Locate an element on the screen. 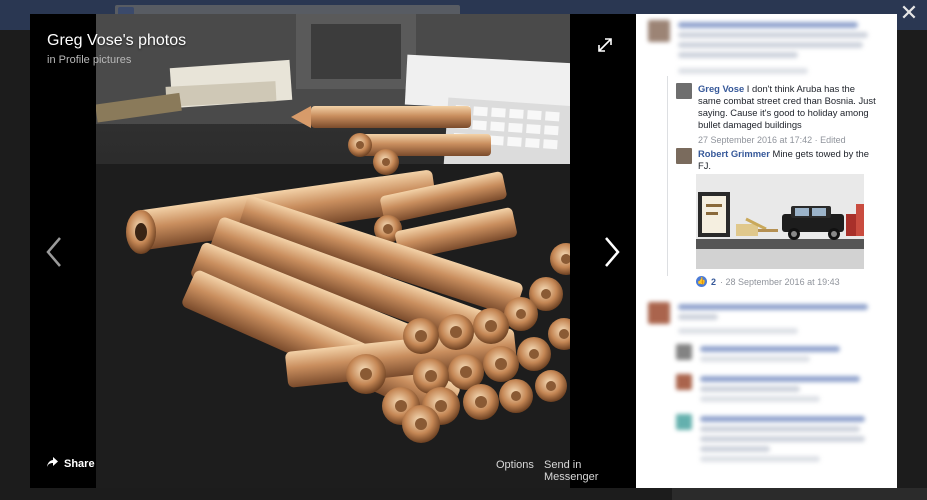 The height and width of the screenshot is (500, 927). share-label: Share is located at coordinates (79, 463).